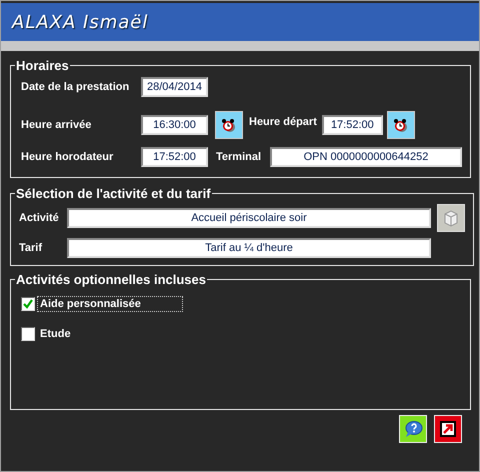 The image size is (480, 472). Describe the element at coordinates (239, 157) in the screenshot. I see `field-label: Terminal` at that location.